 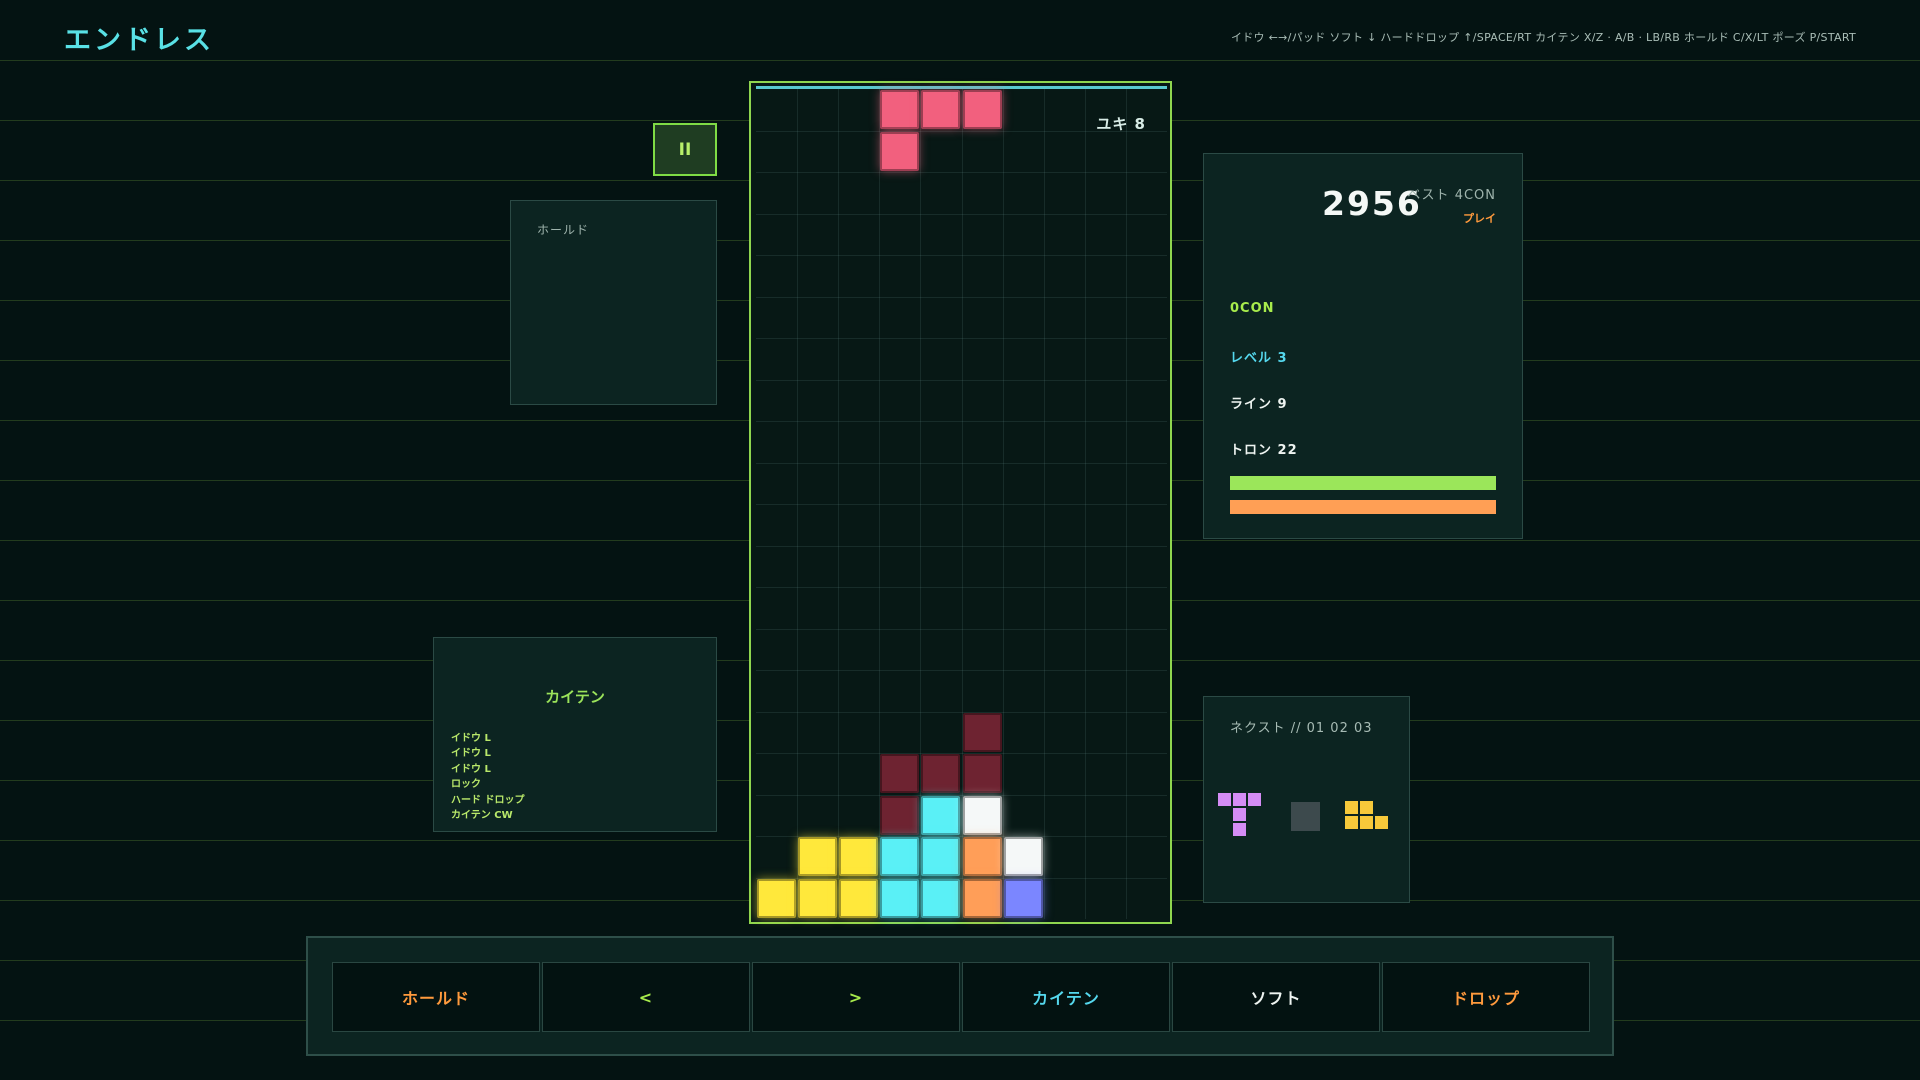 I want to click on log-entry: ロック, so click(x=466, y=785).